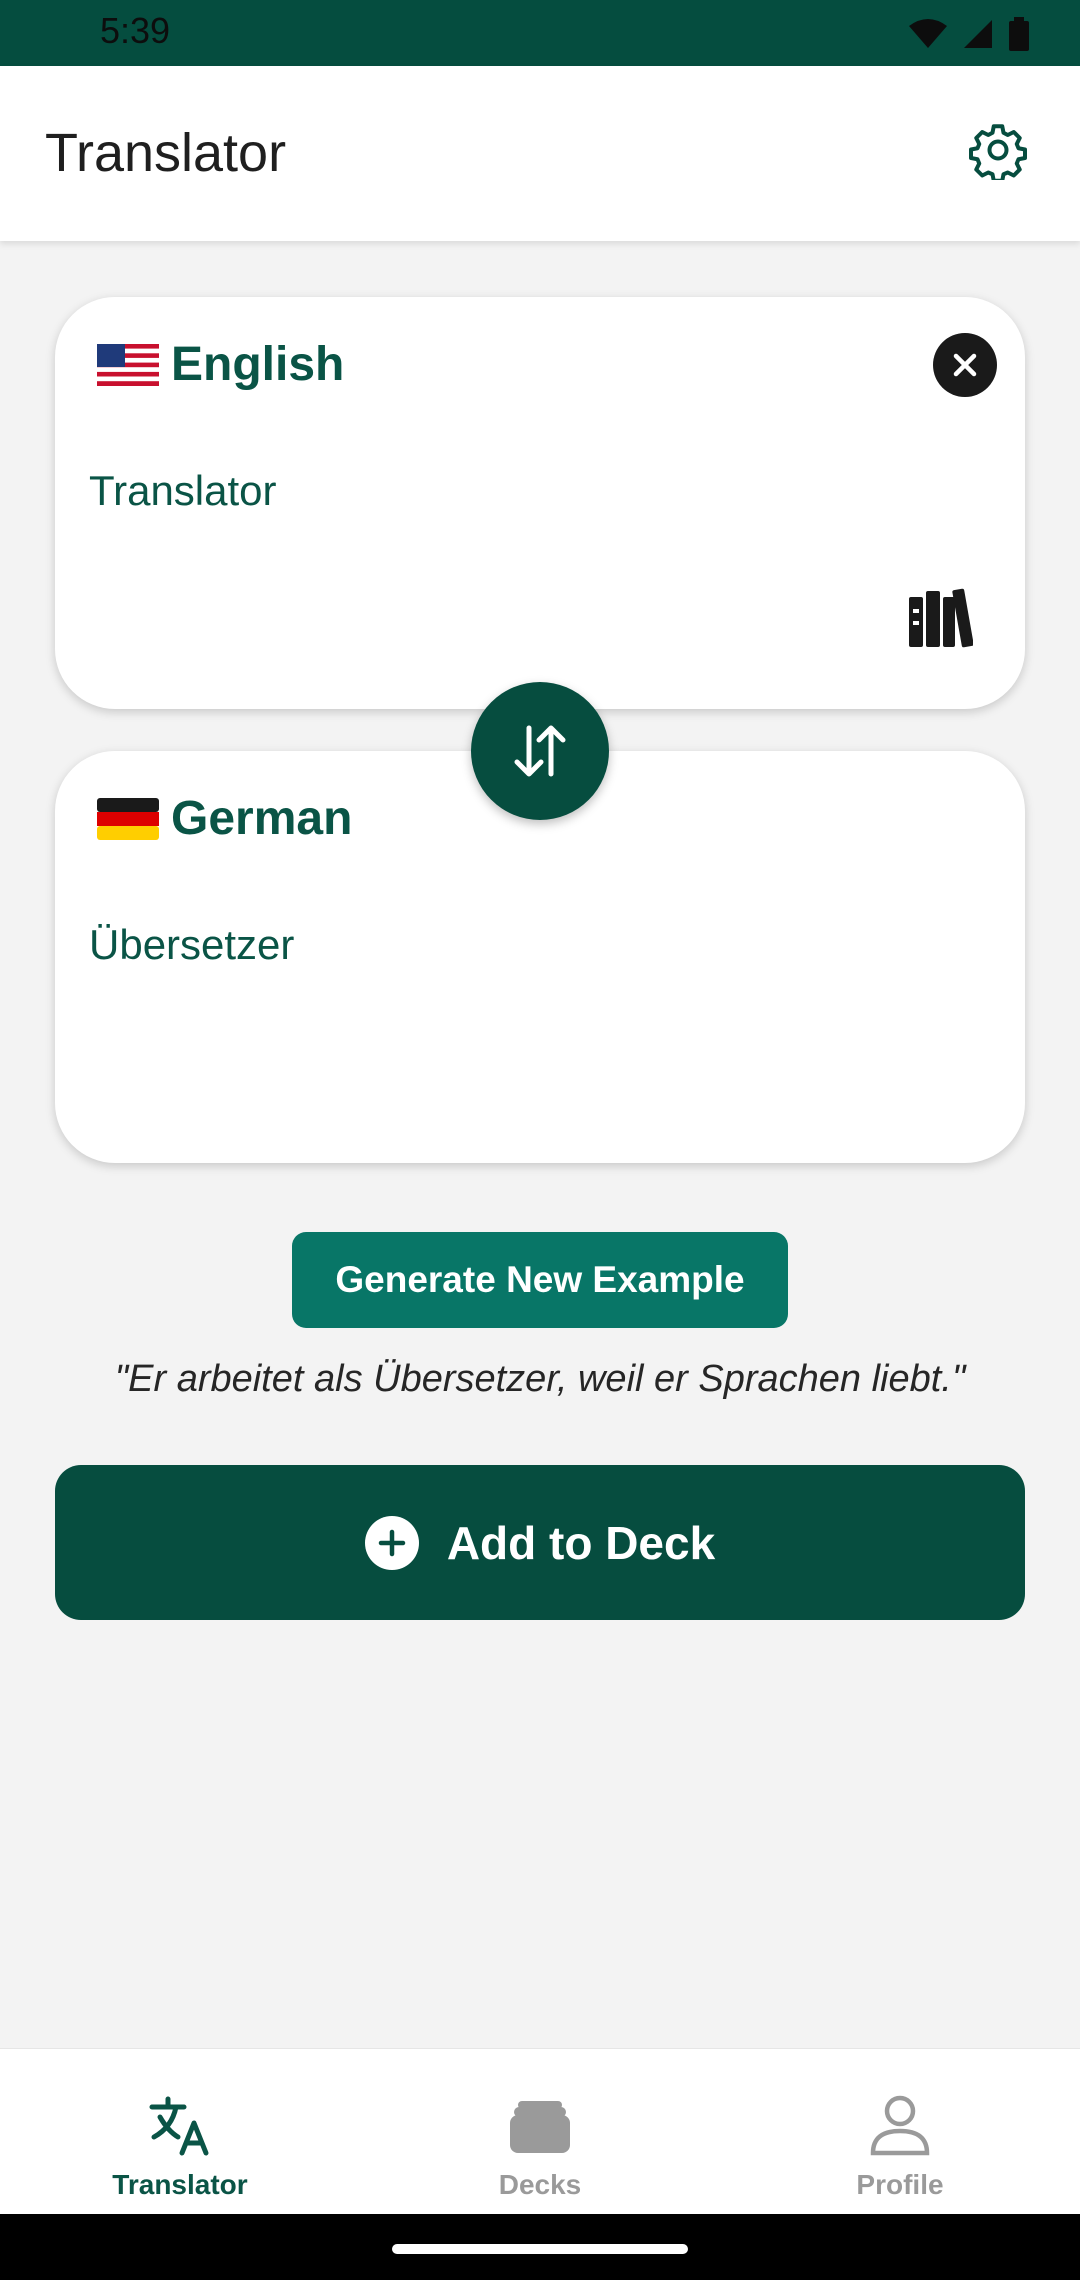 This screenshot has height=2280, width=1080. I want to click on bottom-navigation: Translator Decks Profile, so click(540, 2131).